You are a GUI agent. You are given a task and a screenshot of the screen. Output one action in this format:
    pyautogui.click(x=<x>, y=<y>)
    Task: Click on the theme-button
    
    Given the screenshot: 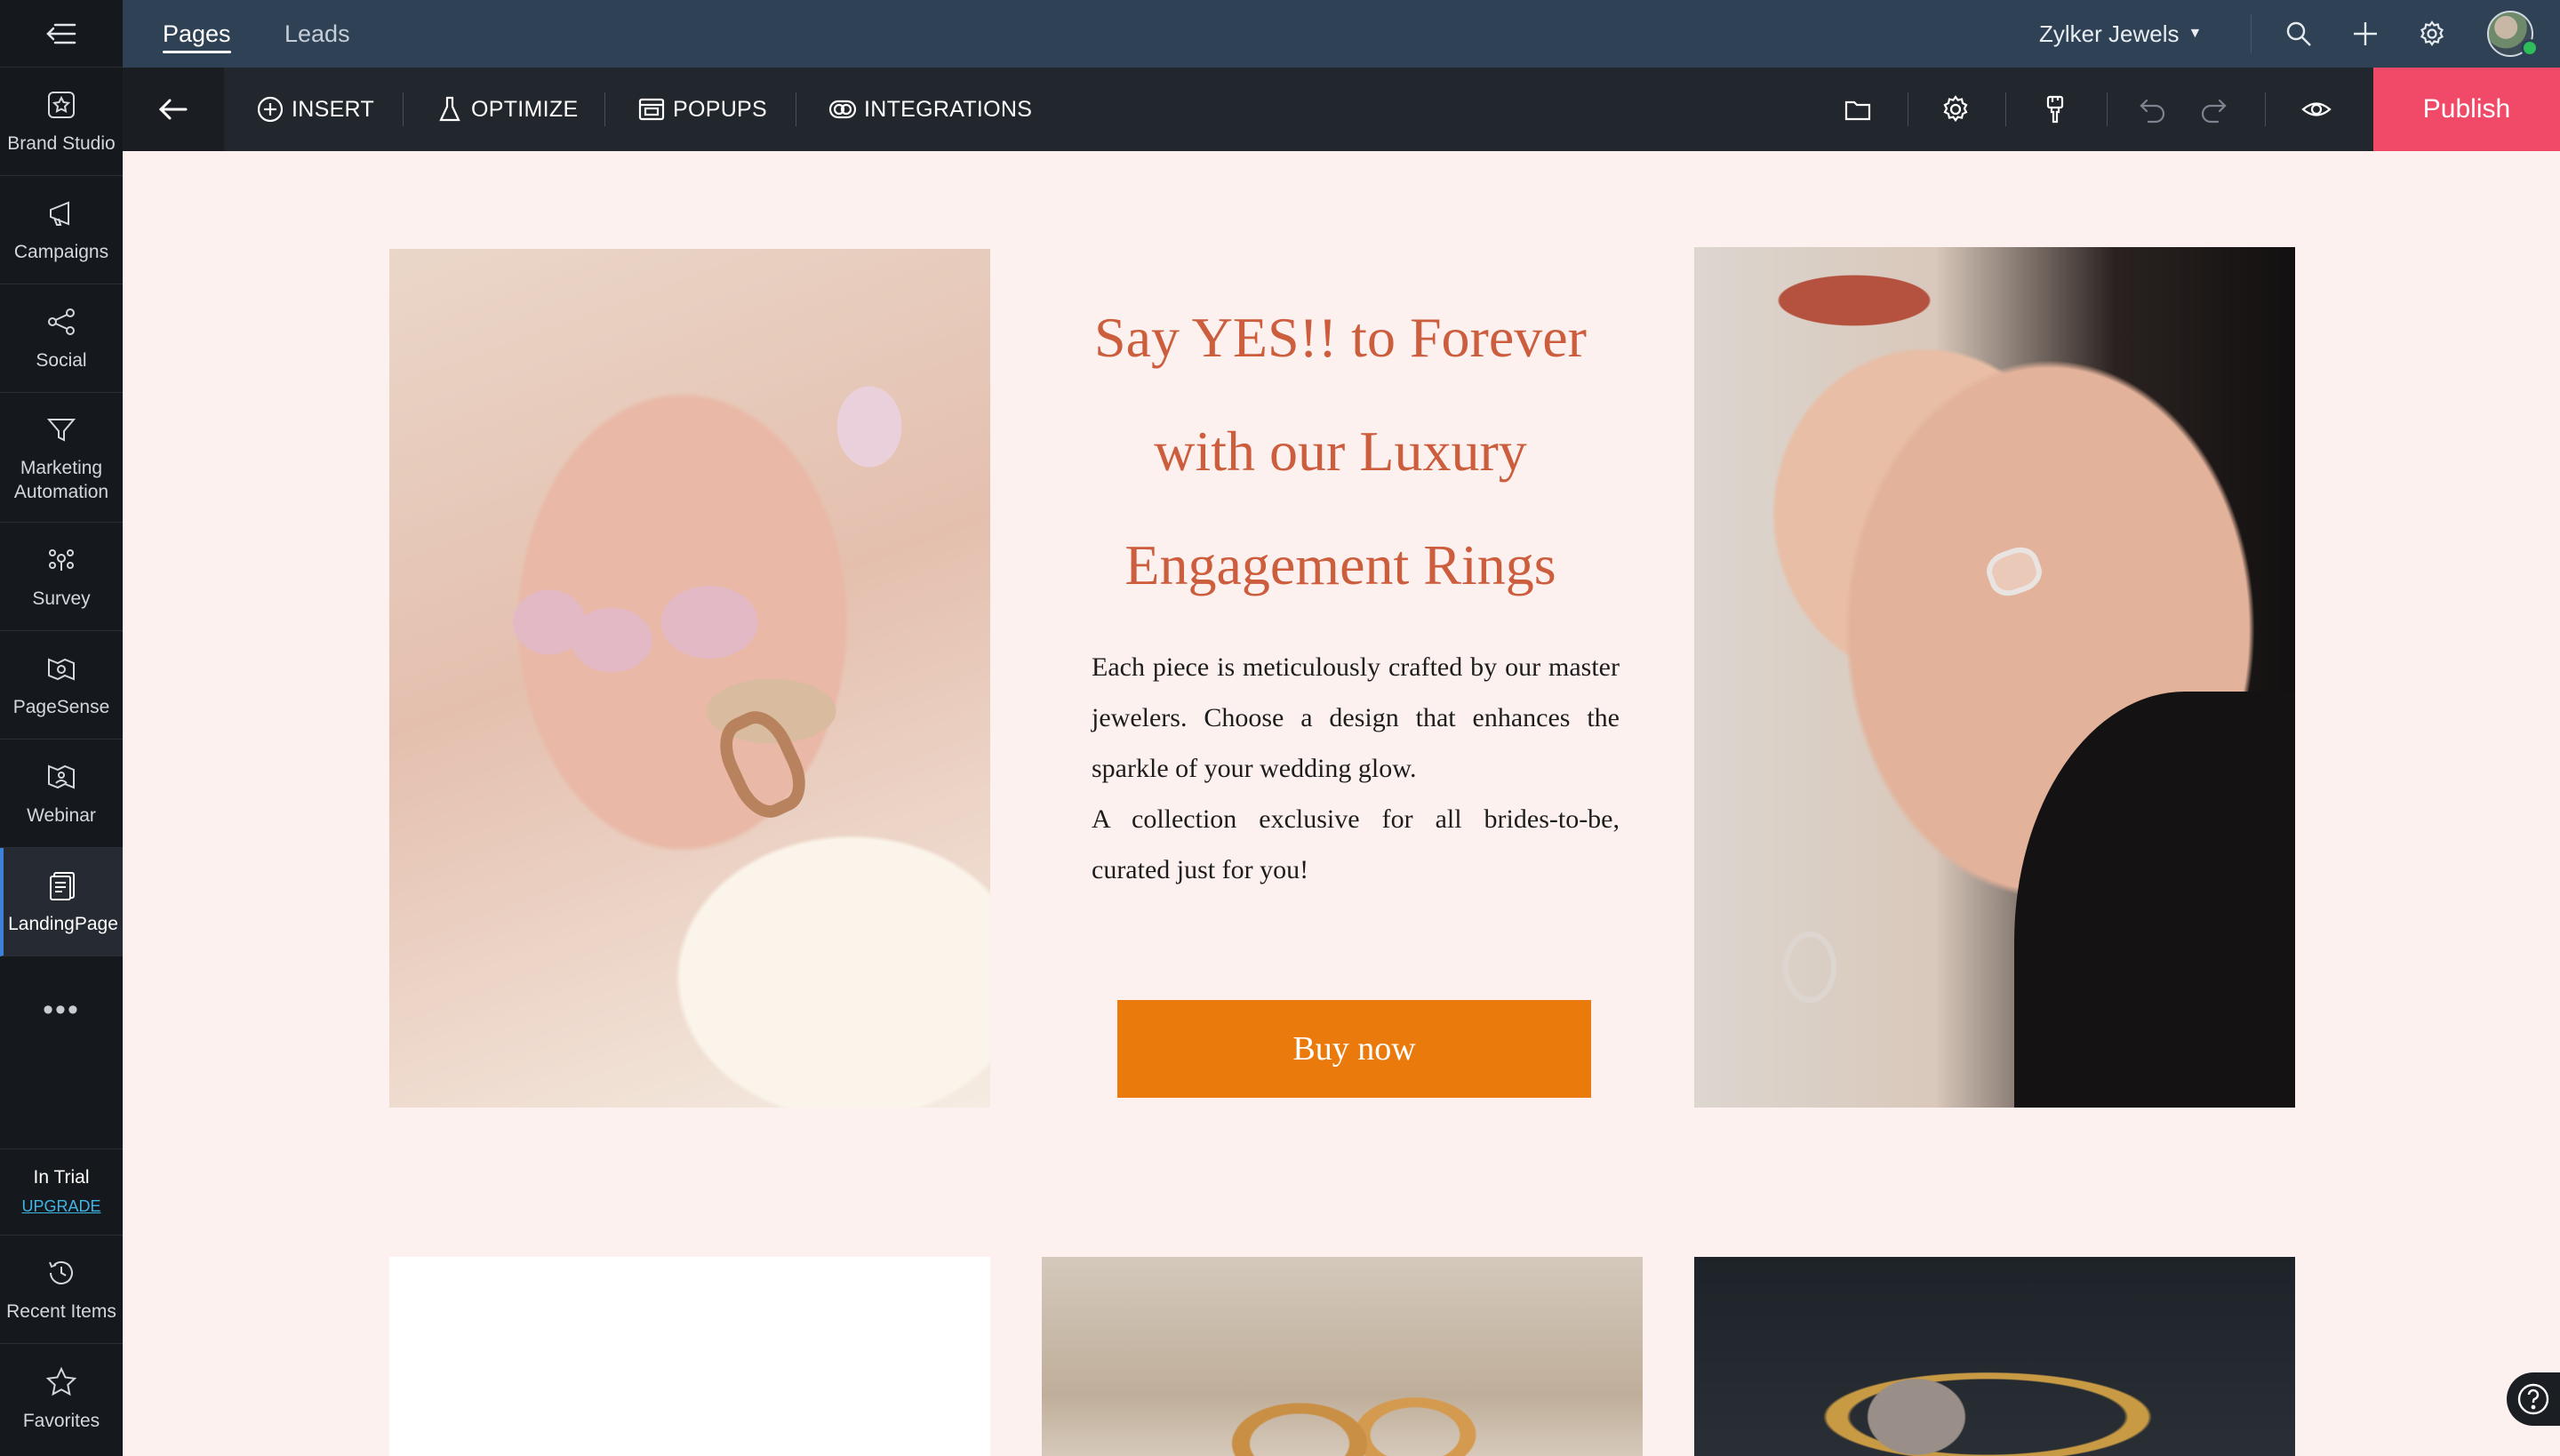 What is the action you would take?
    pyautogui.click(x=2055, y=109)
    